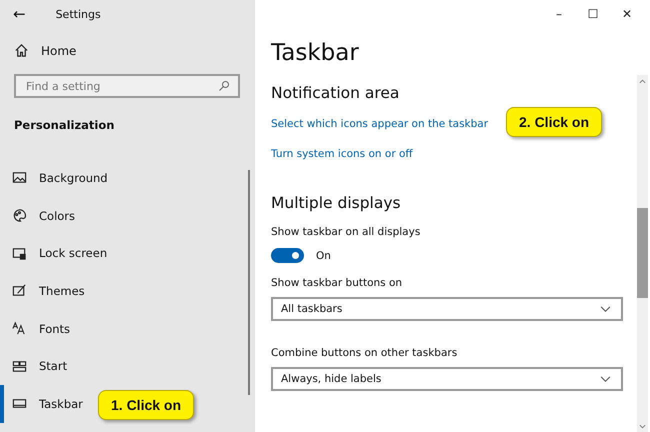 The image size is (650, 432). What do you see at coordinates (627, 14) in the screenshot?
I see `close-button: ✕` at bounding box center [627, 14].